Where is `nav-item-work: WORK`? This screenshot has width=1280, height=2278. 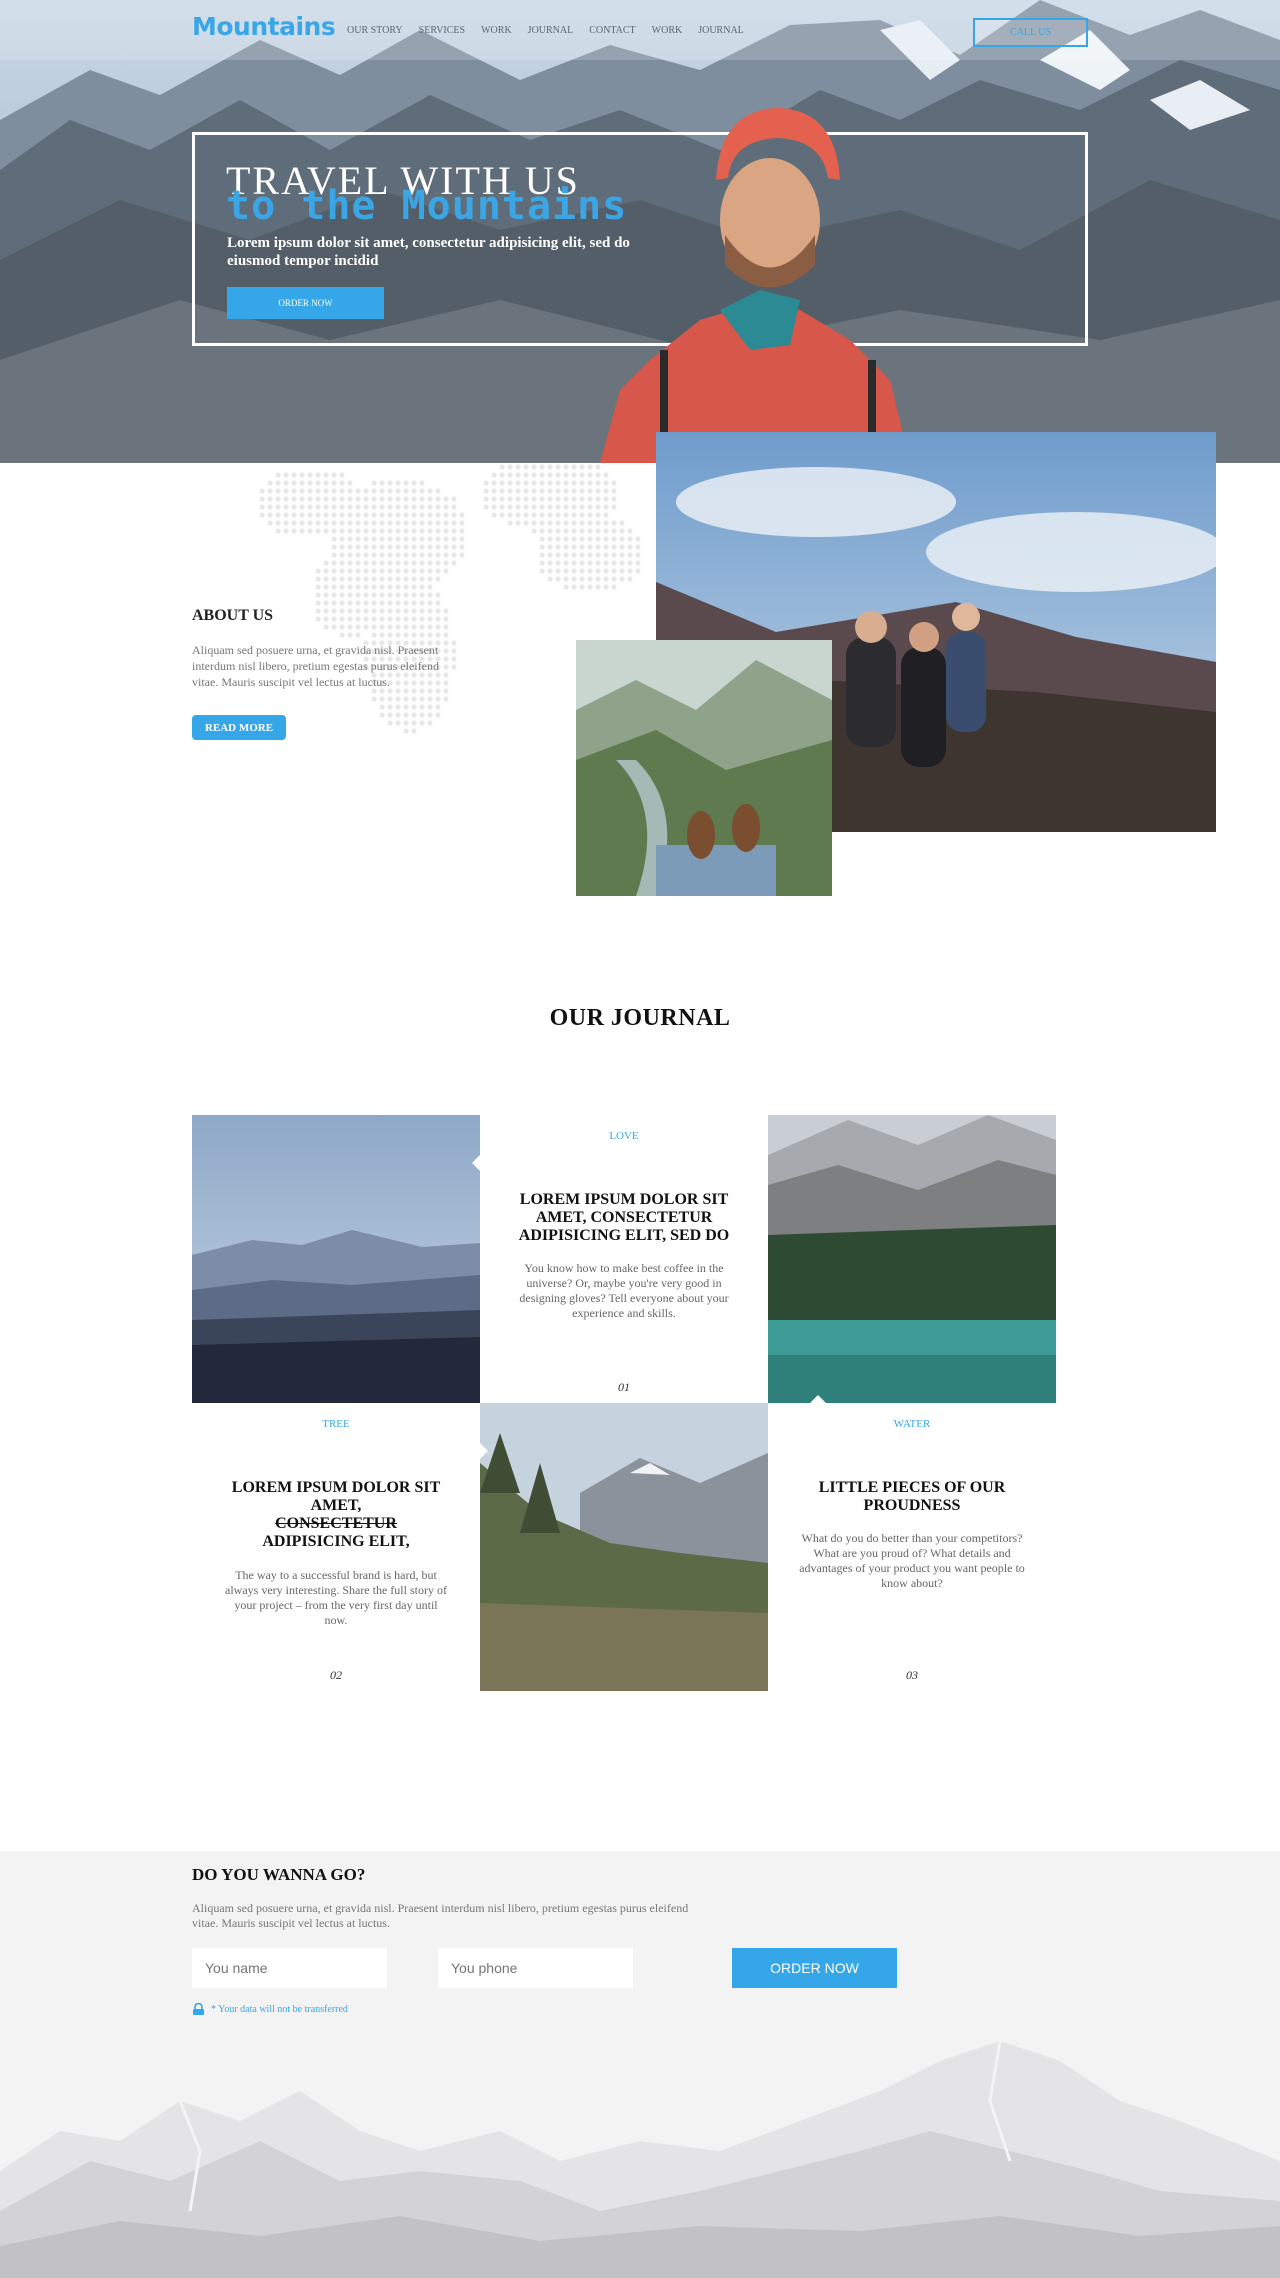 nav-item-work: WORK is located at coordinates (496, 30).